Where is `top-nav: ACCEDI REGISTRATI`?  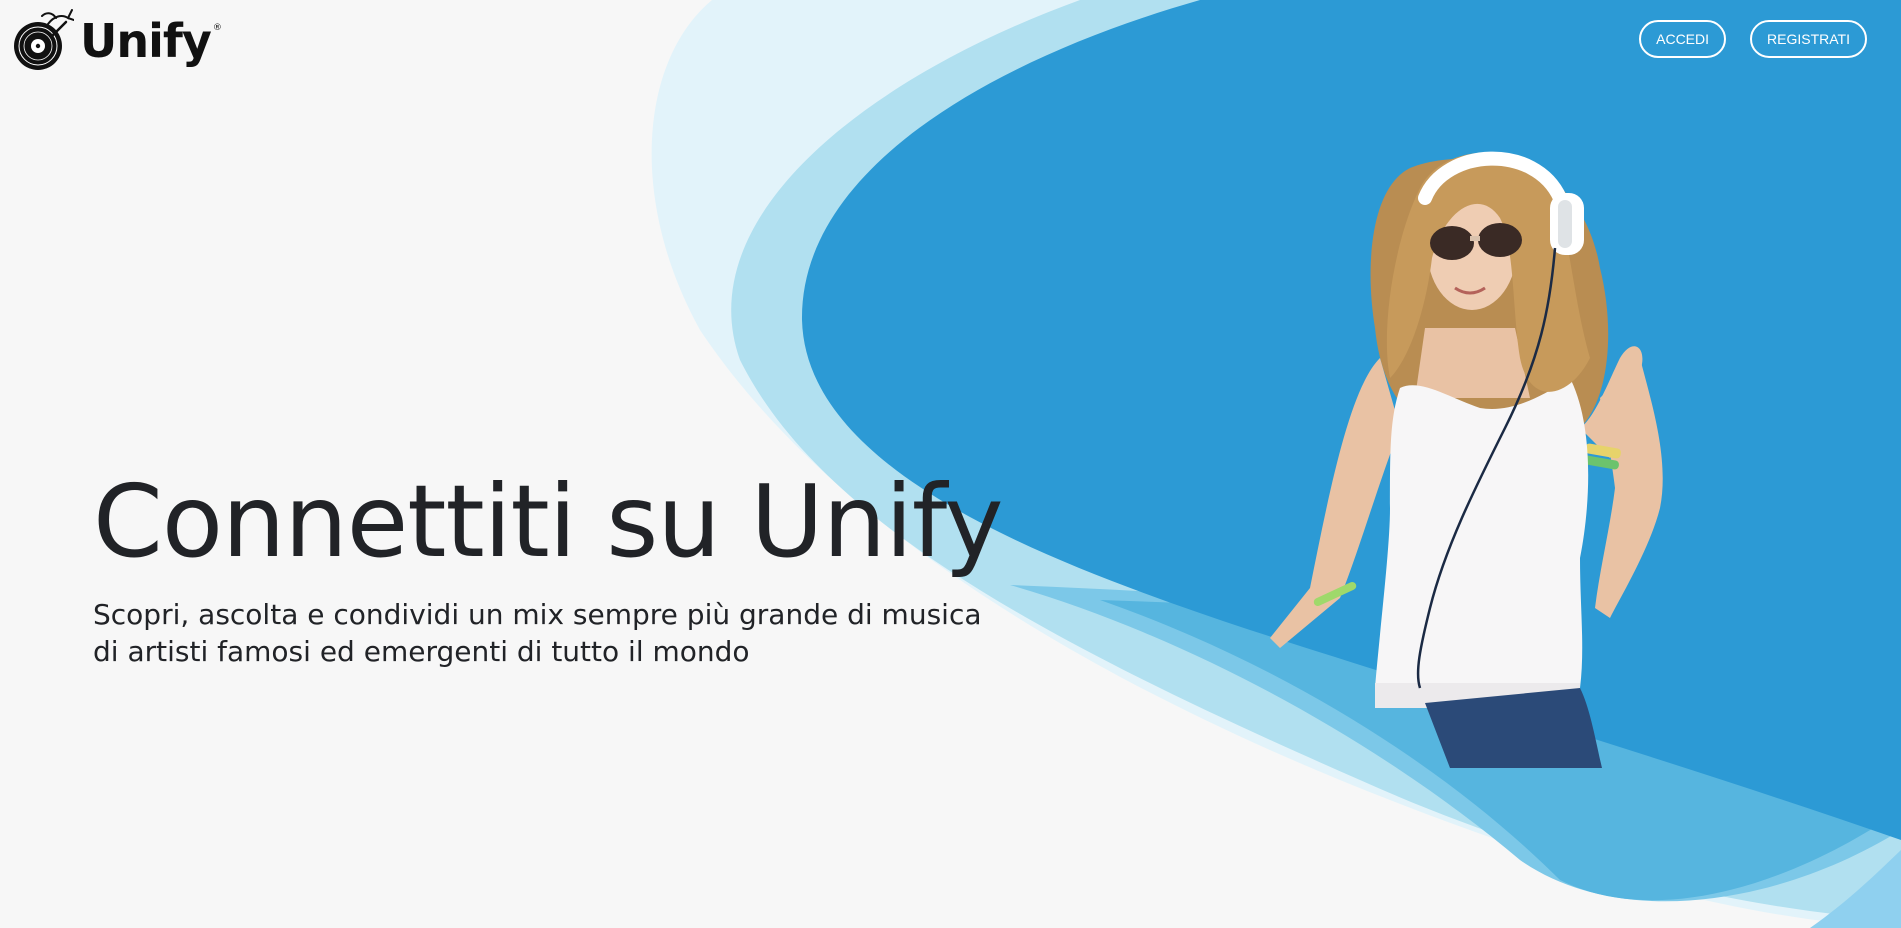
top-nav: ACCEDI REGISTRATI is located at coordinates (1753, 39).